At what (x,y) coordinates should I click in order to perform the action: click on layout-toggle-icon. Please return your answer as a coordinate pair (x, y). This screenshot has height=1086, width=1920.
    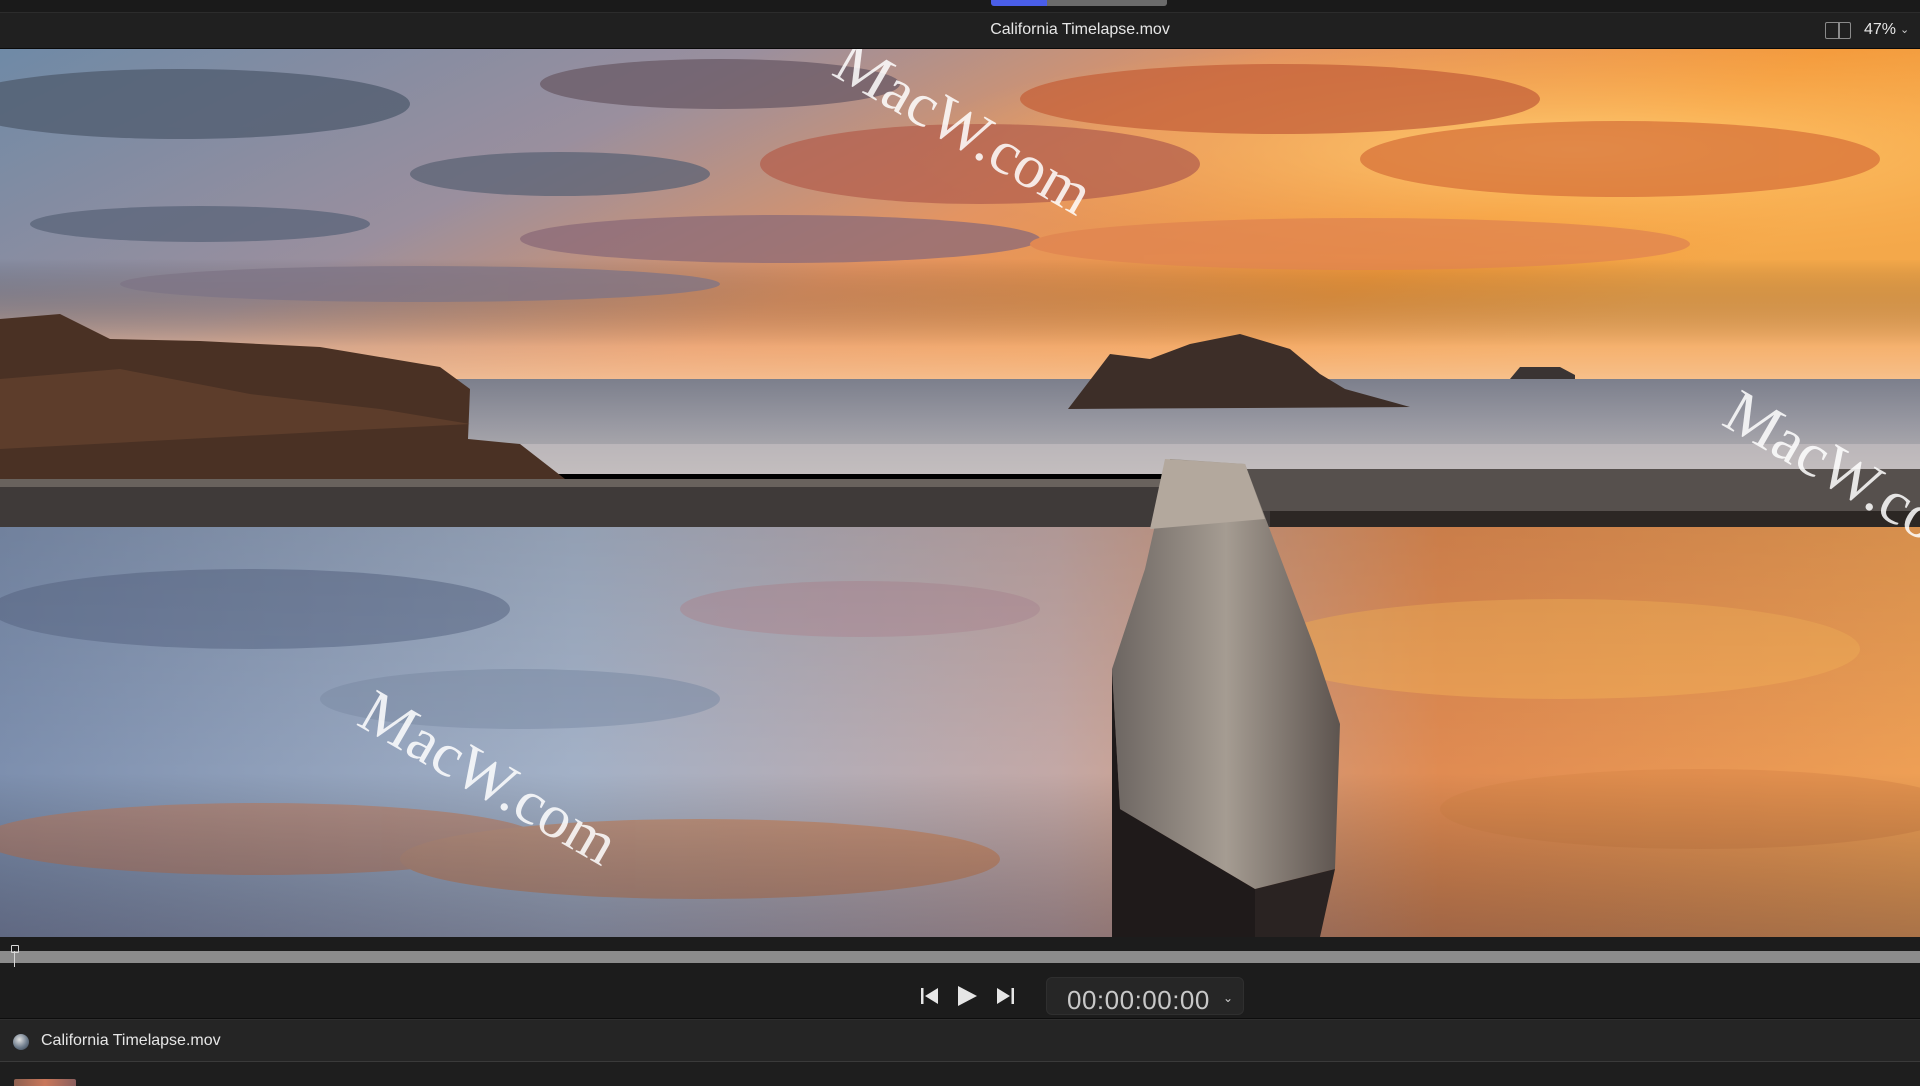
    Looking at the image, I should click on (1838, 30).